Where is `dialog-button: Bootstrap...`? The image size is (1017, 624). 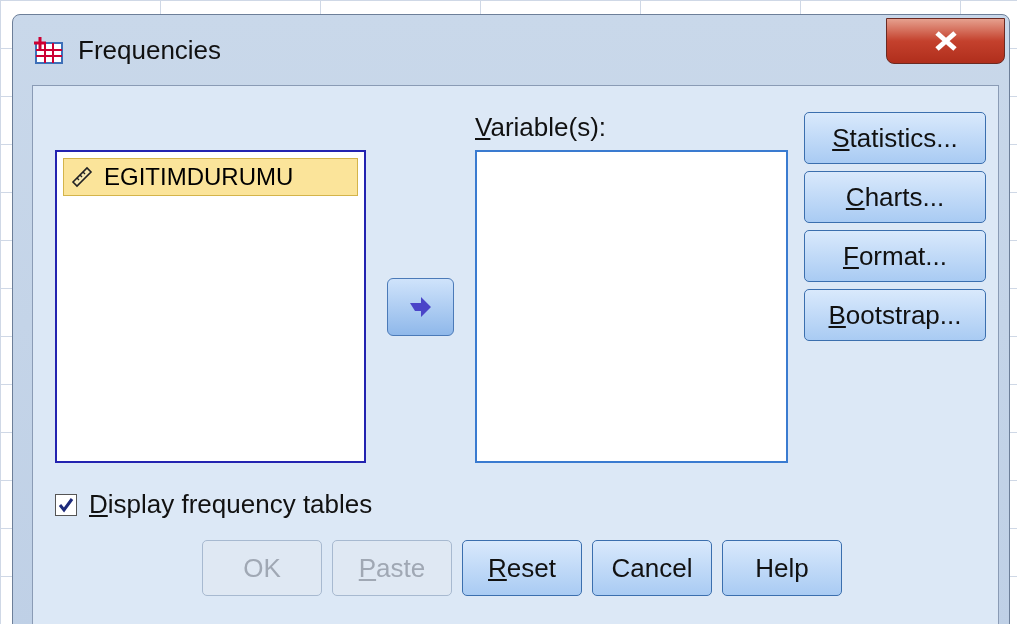
dialog-button: Bootstrap... is located at coordinates (895, 315).